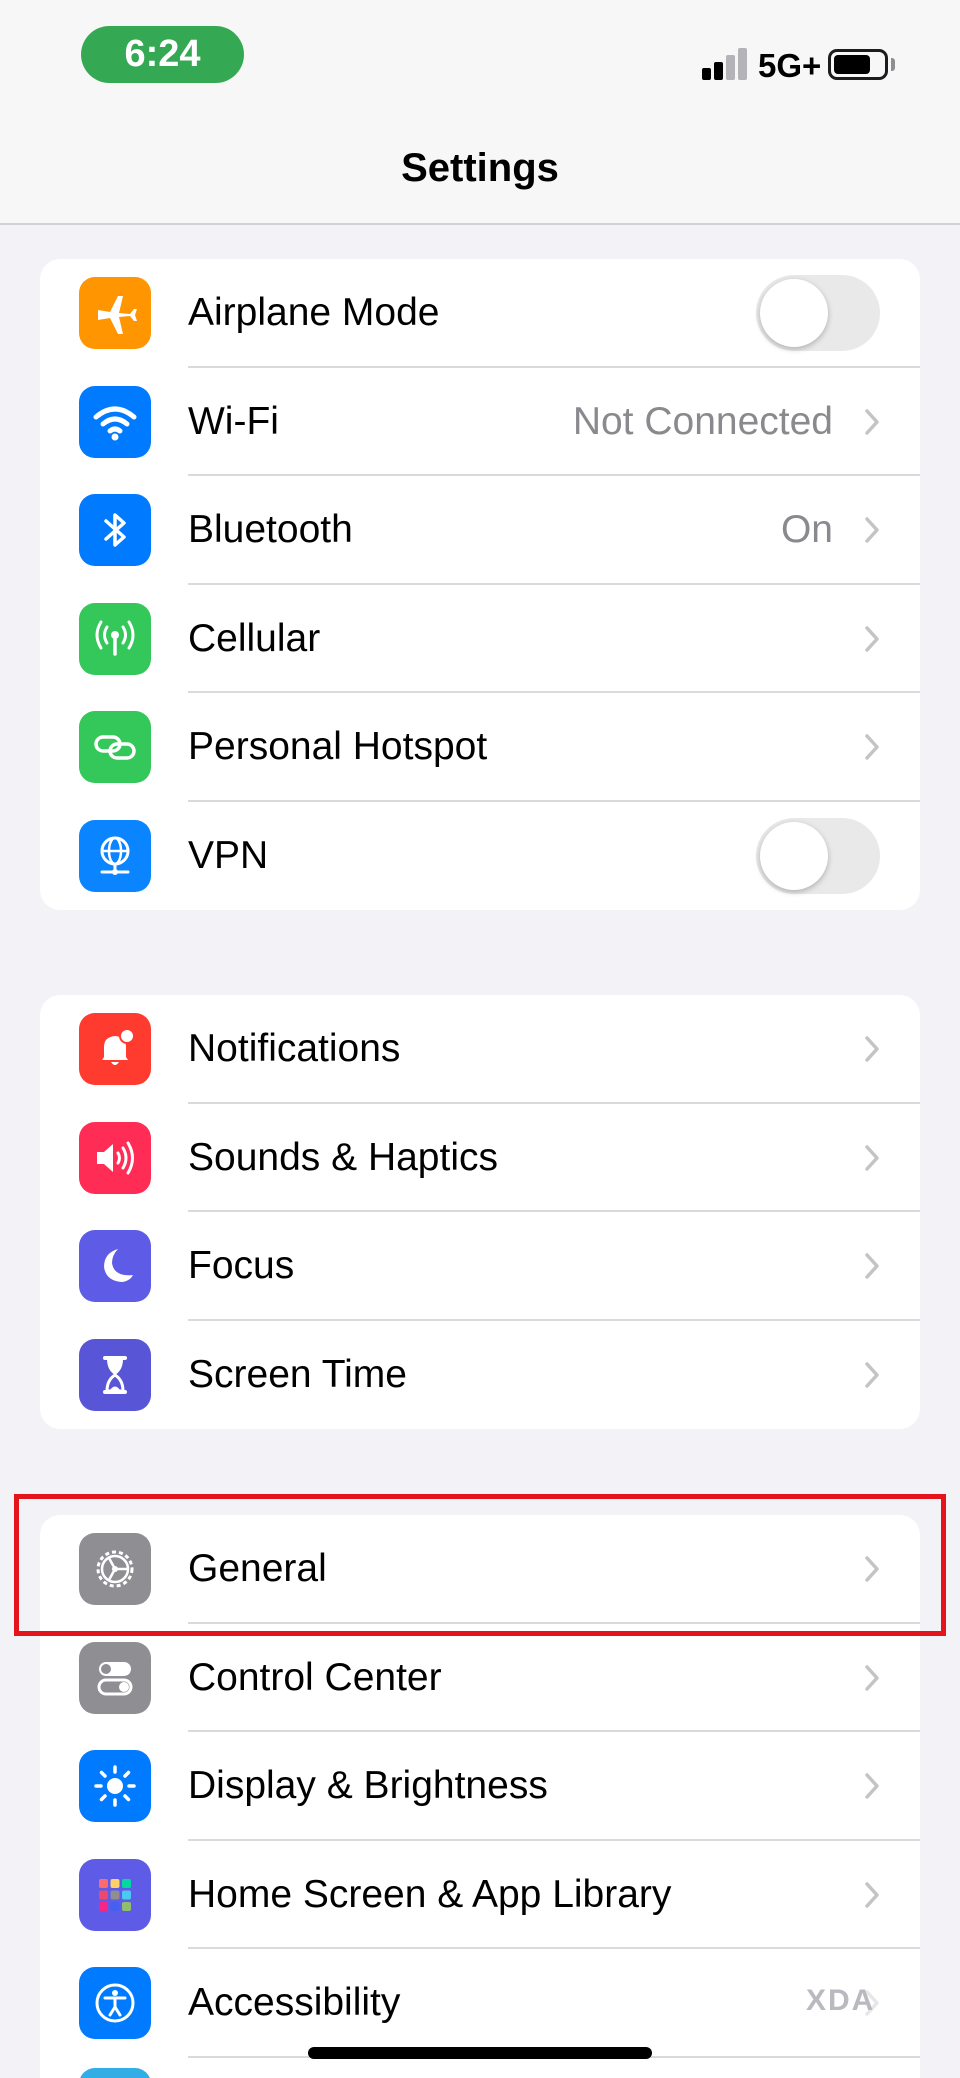 This screenshot has height=2078, width=960. Describe the element at coordinates (480, 2003) in the screenshot. I see `settings-row-accessibility: Accessibility` at that location.